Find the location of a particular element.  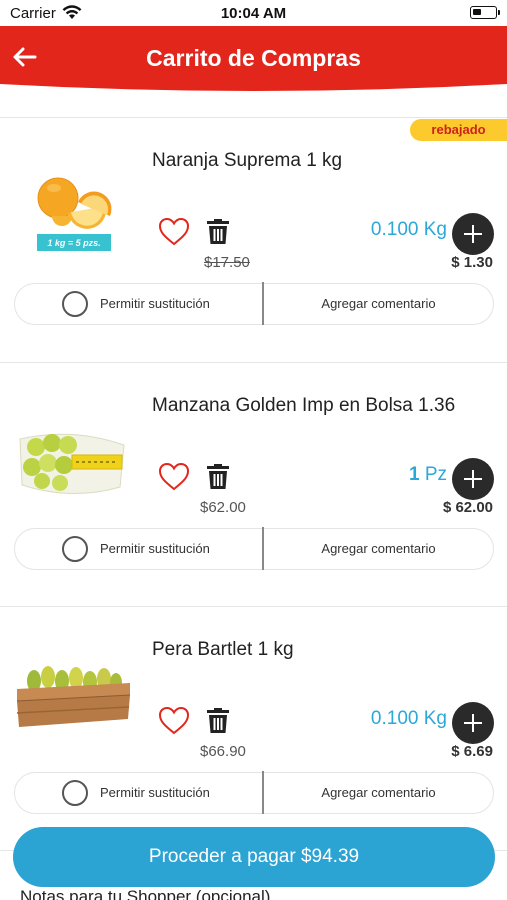

product-name: Manzana Golden Imp en Bolsa 1.36 is located at coordinates (304, 405).